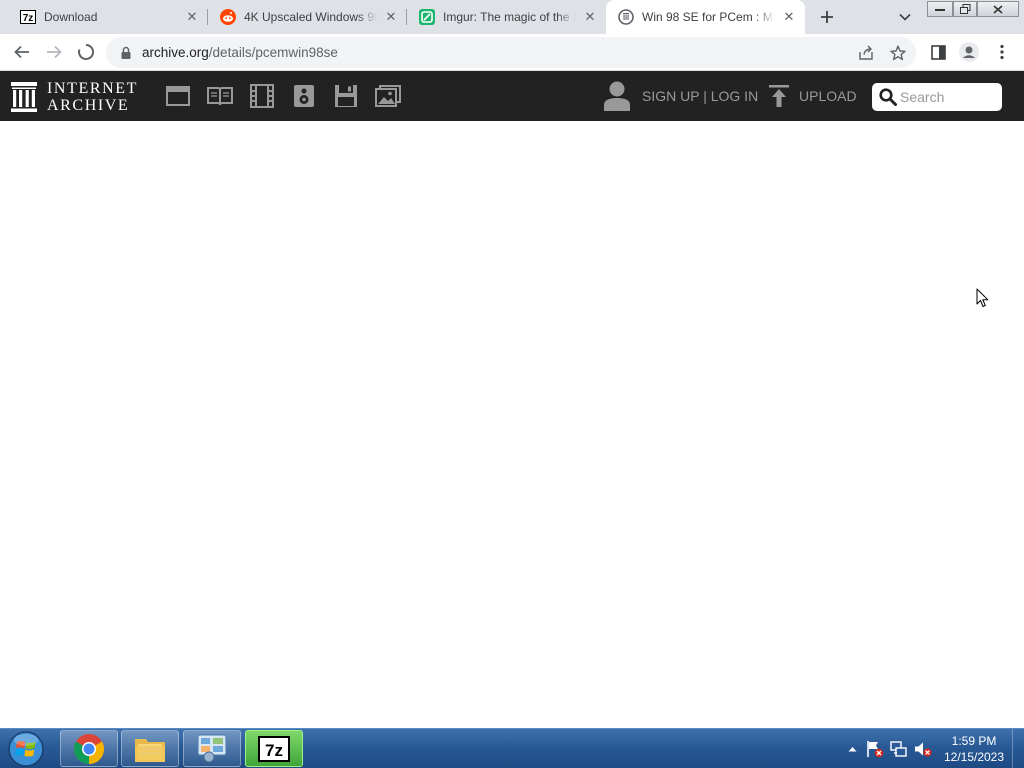 The image size is (1024, 768). What do you see at coordinates (617, 96) in the screenshot?
I see `user-icon` at bounding box center [617, 96].